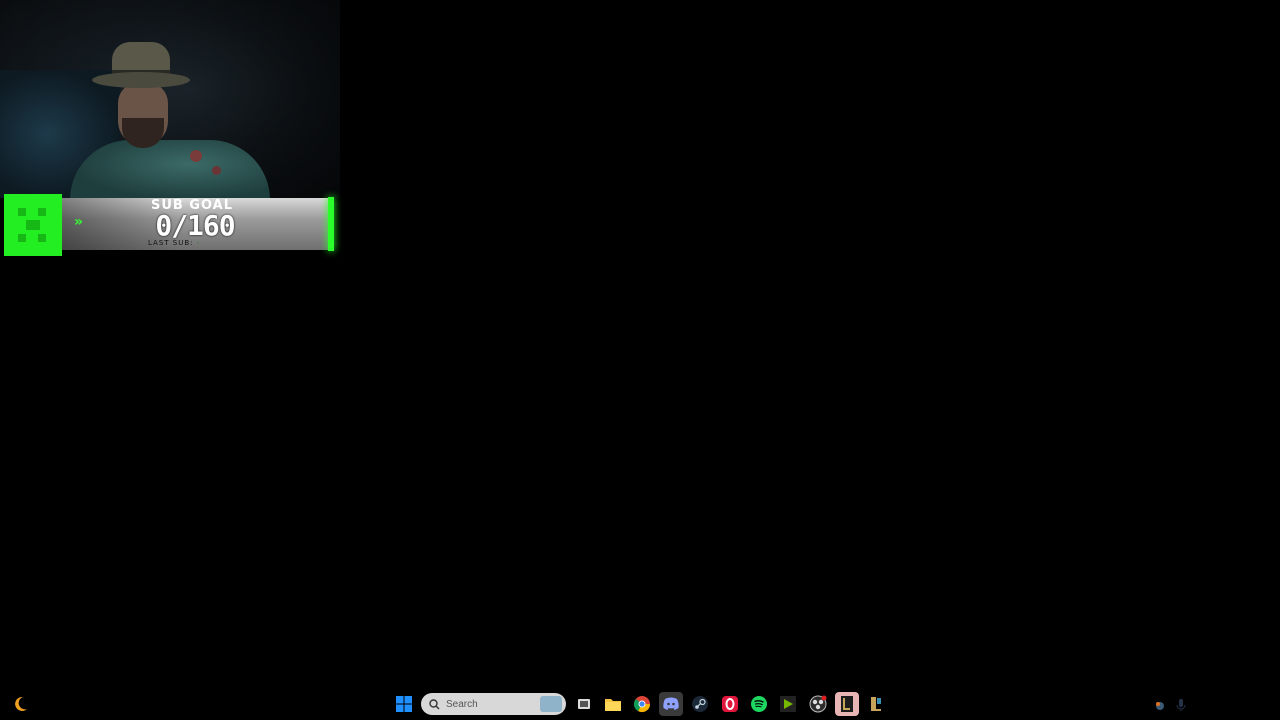  I want to click on chevron-right-icon: », so click(79, 222).